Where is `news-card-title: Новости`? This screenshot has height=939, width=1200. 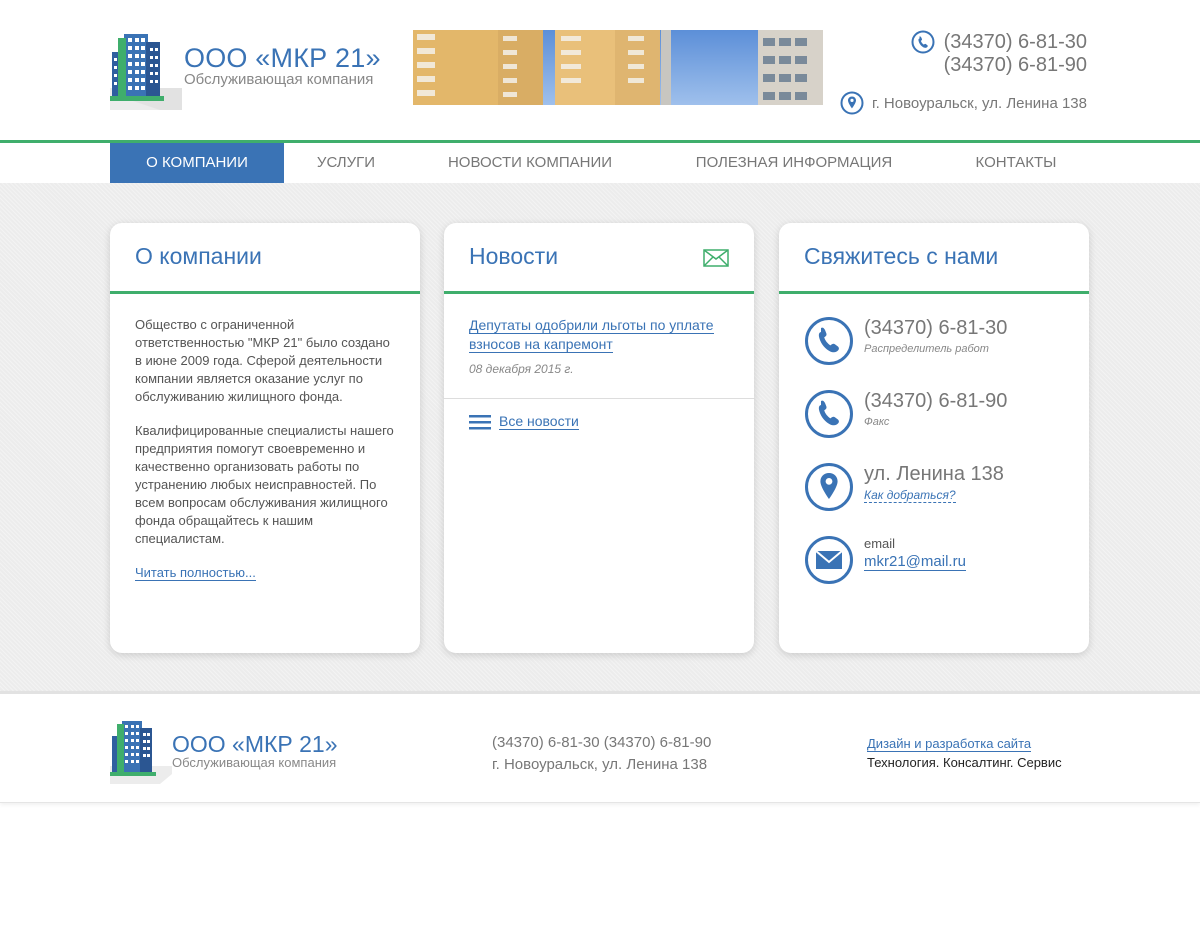
news-card-title: Новости is located at coordinates (514, 256).